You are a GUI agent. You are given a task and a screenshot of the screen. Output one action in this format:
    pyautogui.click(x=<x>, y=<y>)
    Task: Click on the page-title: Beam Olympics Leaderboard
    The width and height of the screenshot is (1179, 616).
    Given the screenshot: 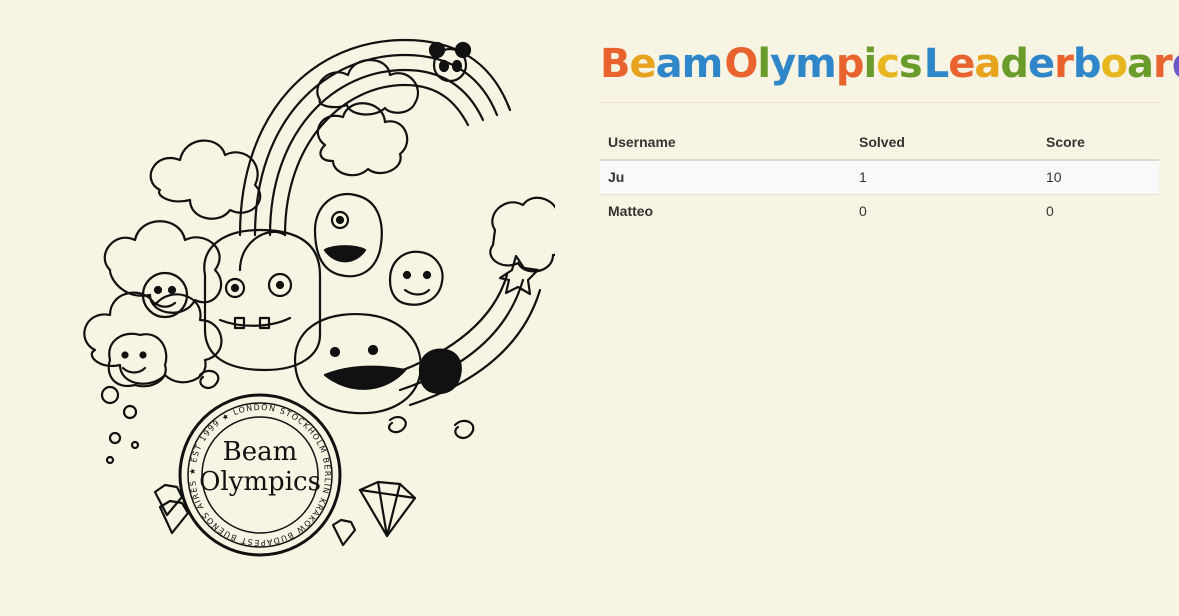 What is the action you would take?
    pyautogui.click(x=889, y=66)
    